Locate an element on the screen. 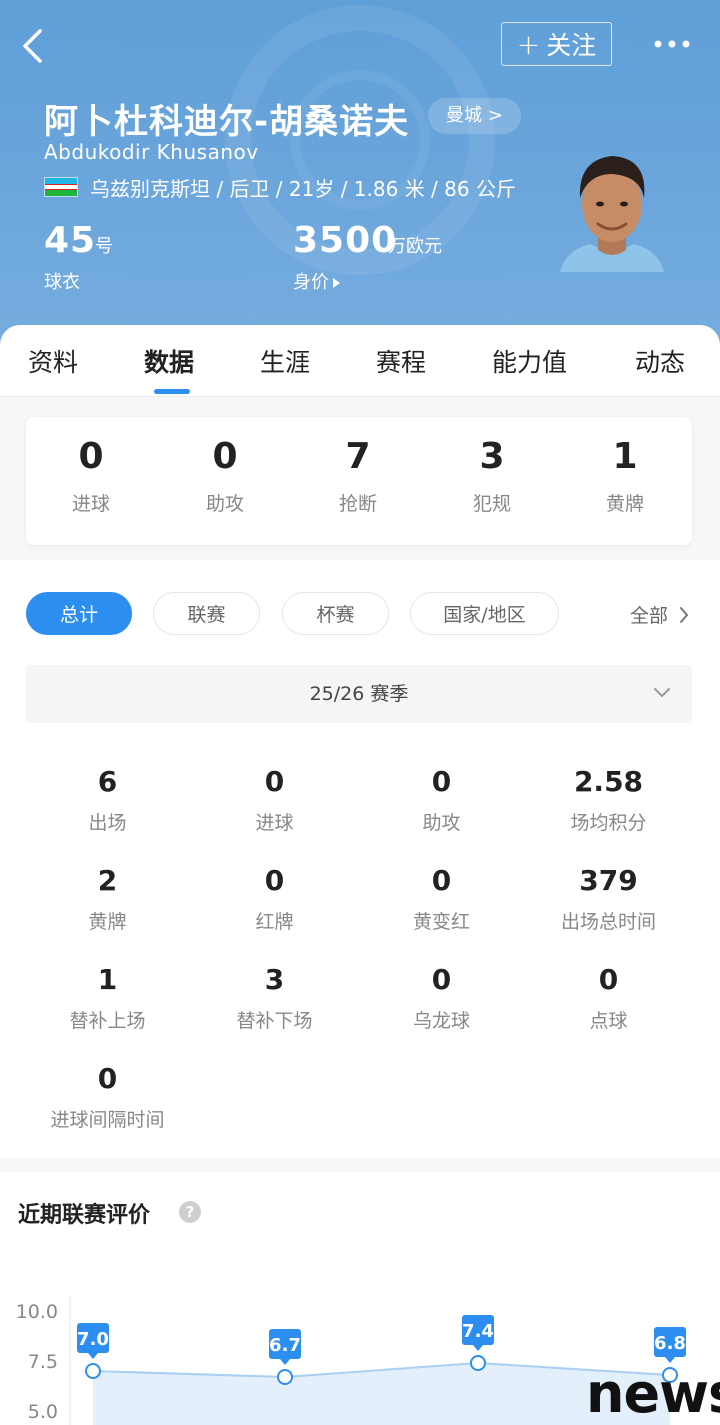  follow-button: + 关注 is located at coordinates (556, 44).